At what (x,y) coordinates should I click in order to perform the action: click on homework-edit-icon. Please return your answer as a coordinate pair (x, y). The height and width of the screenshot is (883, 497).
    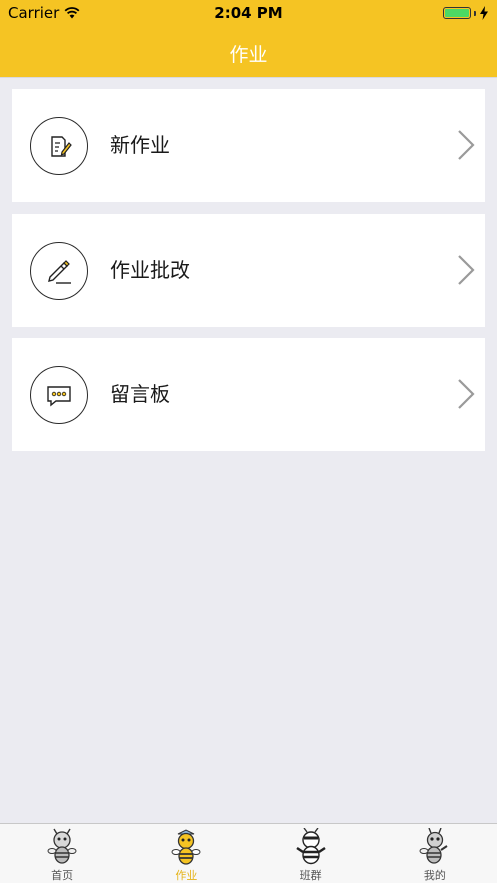
    Looking at the image, I should click on (59, 146).